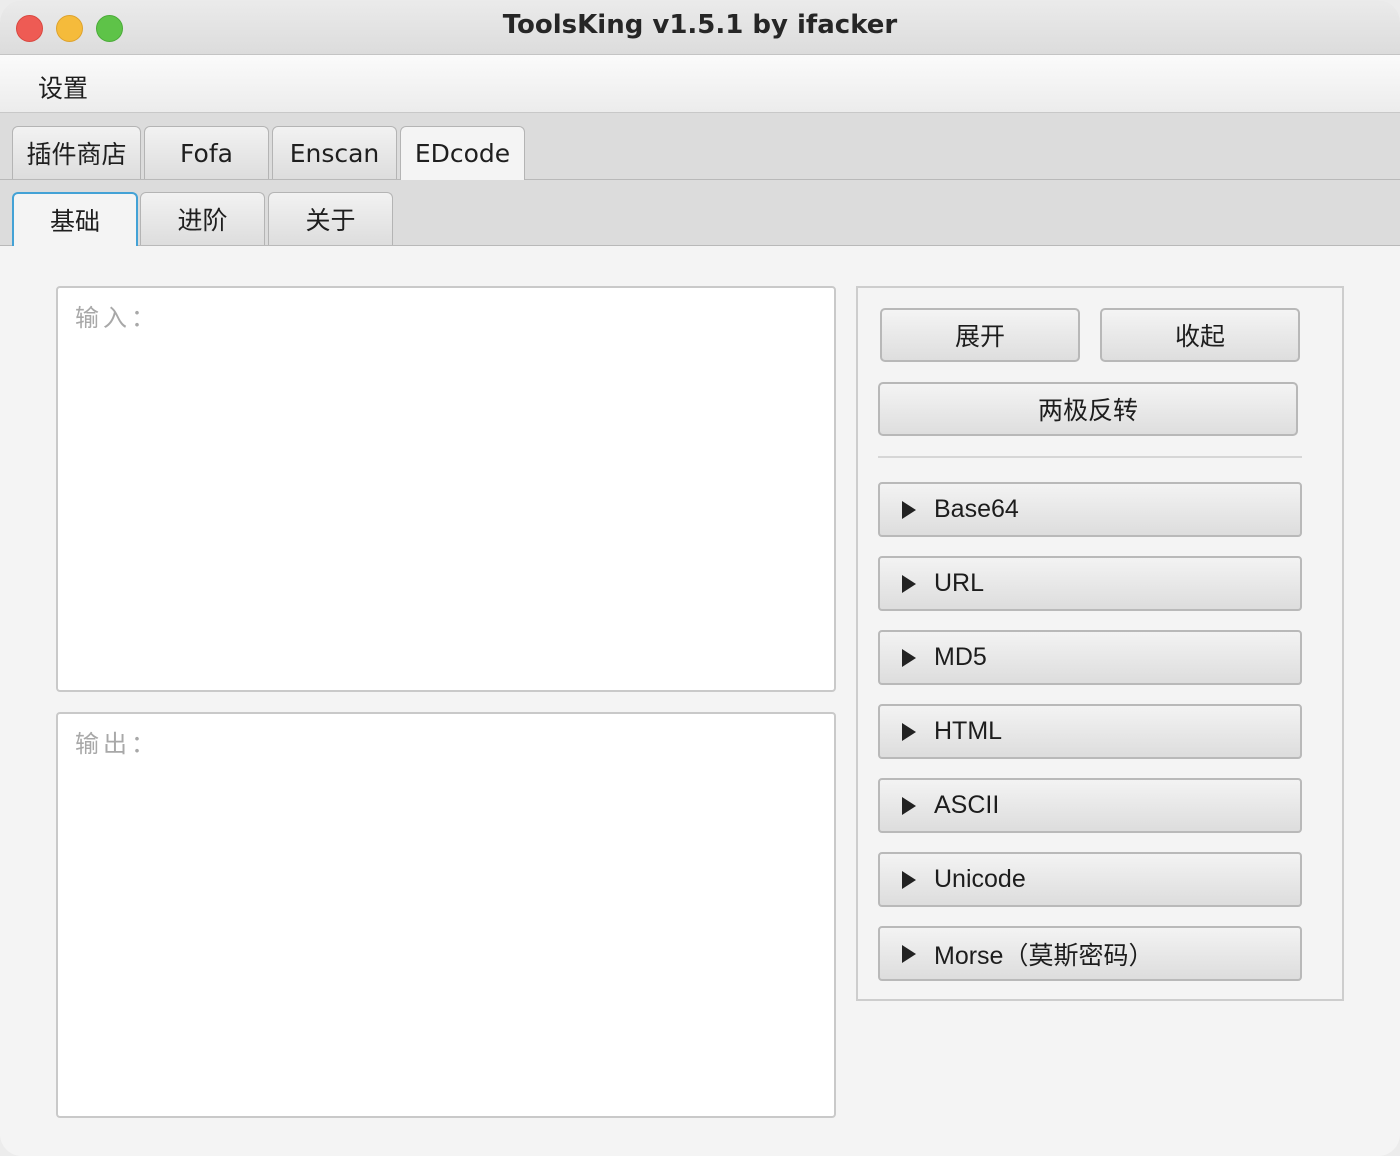 This screenshot has height=1156, width=1400. What do you see at coordinates (1088, 409) in the screenshot?
I see `invert-button: 两极反转` at bounding box center [1088, 409].